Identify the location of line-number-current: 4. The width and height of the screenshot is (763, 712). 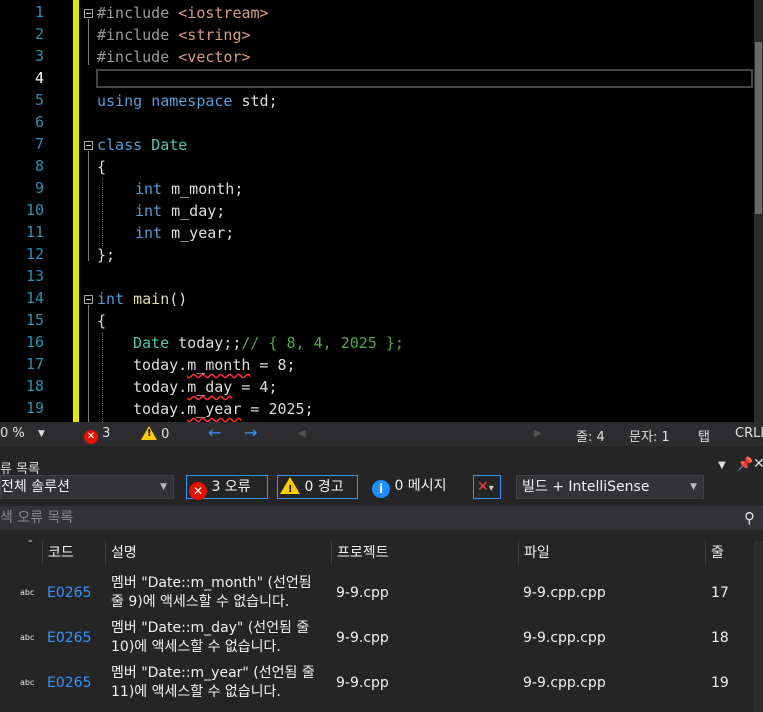
(39, 78).